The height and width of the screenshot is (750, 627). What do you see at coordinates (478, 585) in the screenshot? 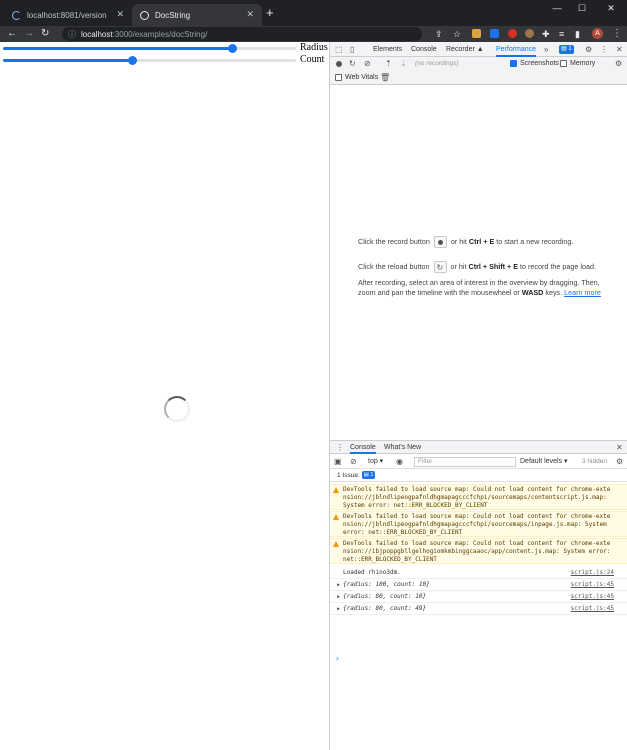
I see `console-log: ▶ {radius: 100, count: 10} script.js:45` at bounding box center [478, 585].